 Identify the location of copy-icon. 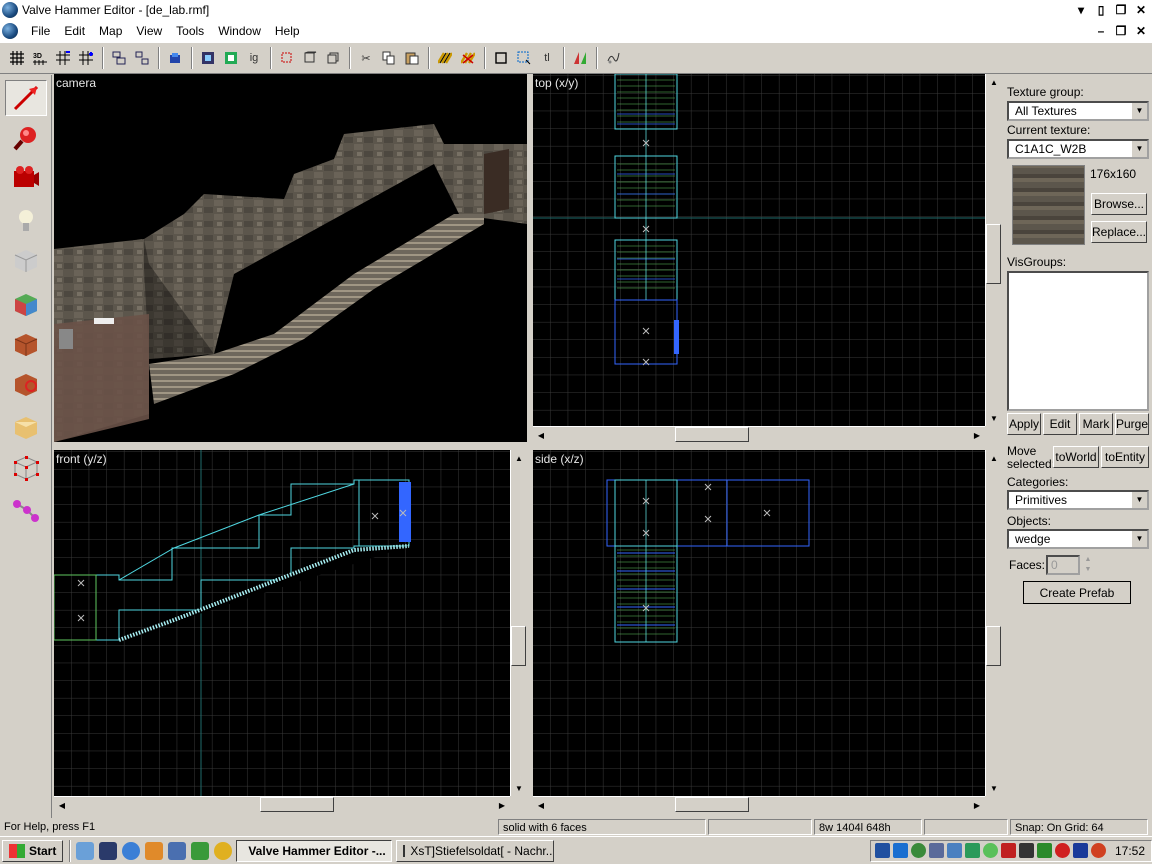
(389, 58).